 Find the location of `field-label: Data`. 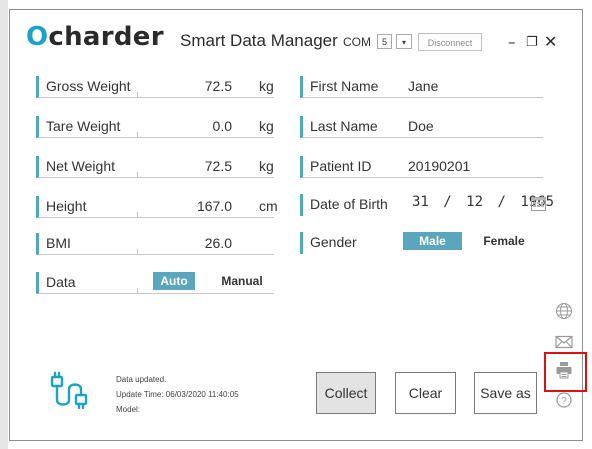

field-label: Data is located at coordinates (61, 282).